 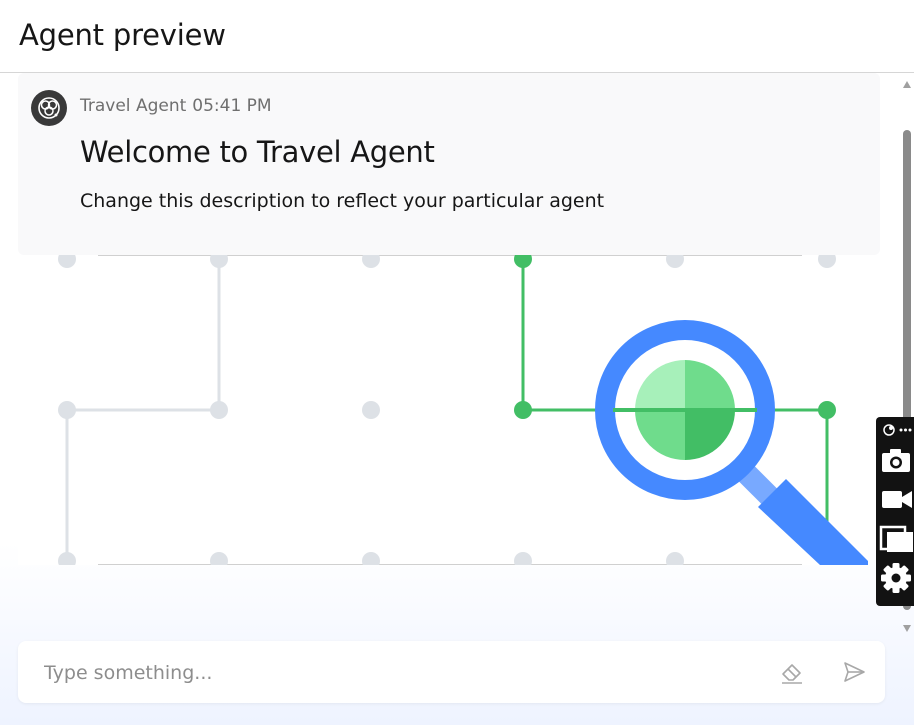 I want to click on more-icon, so click(x=905, y=430).